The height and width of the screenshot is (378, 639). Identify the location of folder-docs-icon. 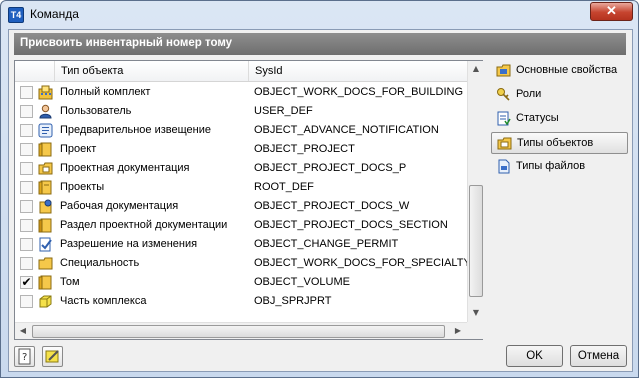
(45, 168).